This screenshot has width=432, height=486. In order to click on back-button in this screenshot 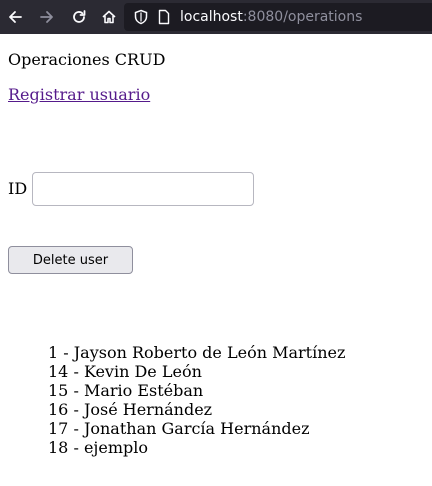, I will do `click(15, 17)`.